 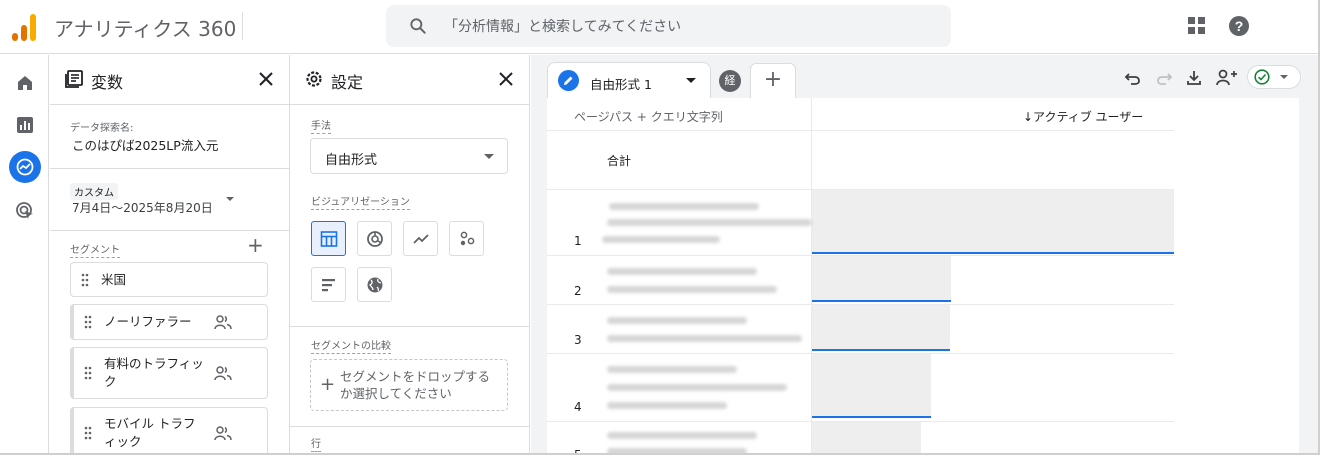 I want to click on globe-icon, so click(x=374, y=284).